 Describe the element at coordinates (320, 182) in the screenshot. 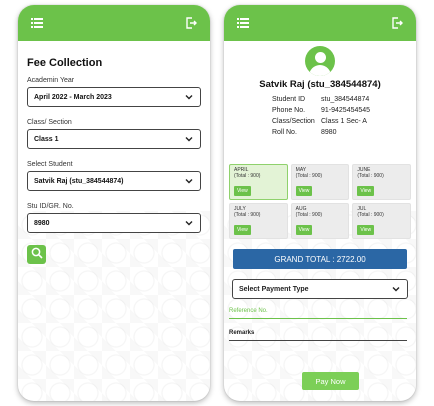

I see `month-card-may: MAY (Total : 900) View` at that location.